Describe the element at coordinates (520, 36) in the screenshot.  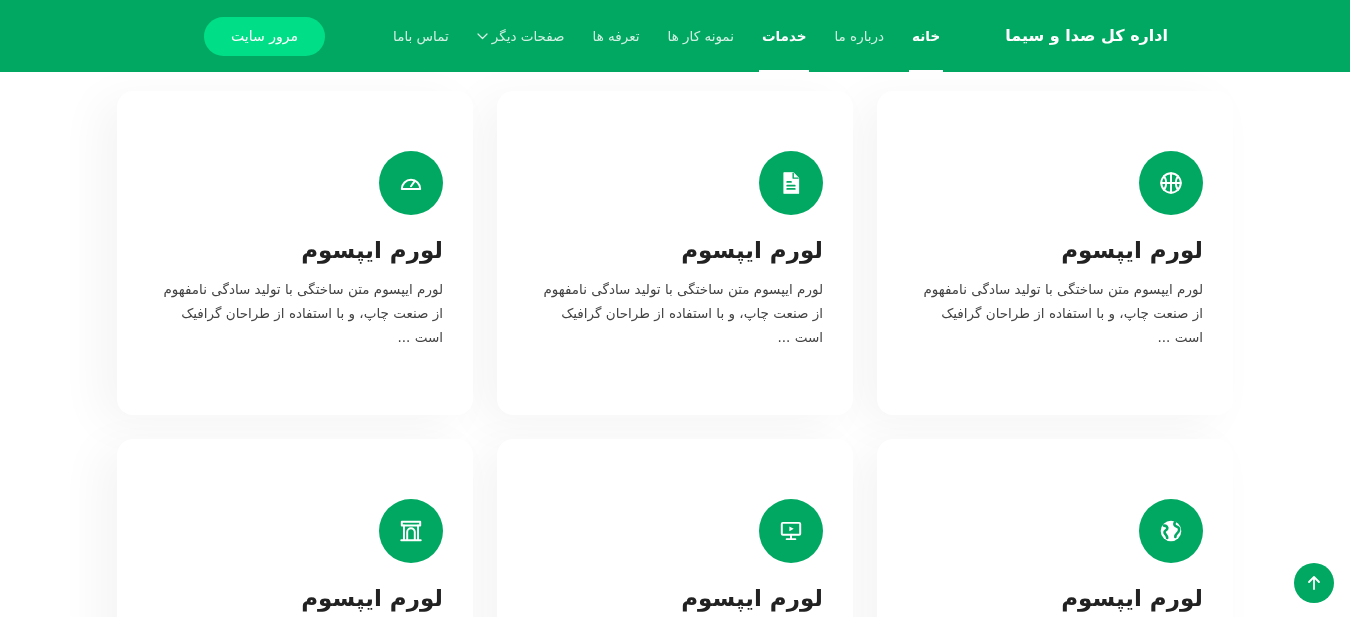
I see `nav-dropdown: صفحات دیگر` at that location.